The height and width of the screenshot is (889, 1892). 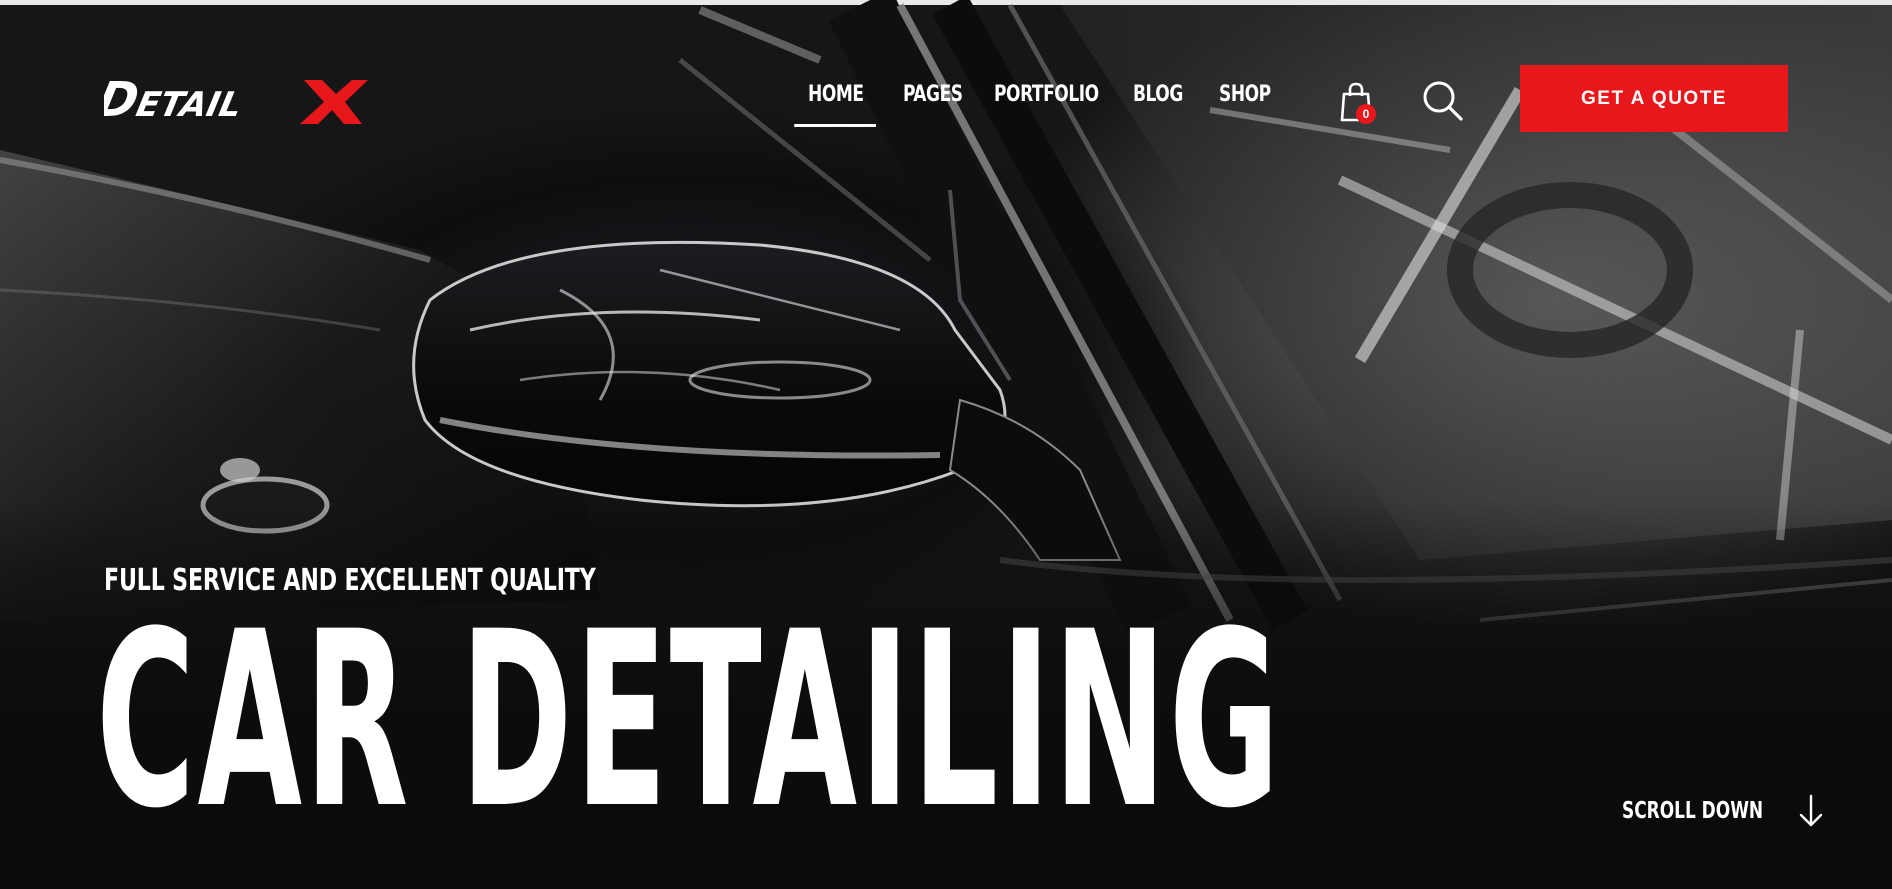 What do you see at coordinates (1245, 94) in the screenshot?
I see `nav-shop: SHOP` at bounding box center [1245, 94].